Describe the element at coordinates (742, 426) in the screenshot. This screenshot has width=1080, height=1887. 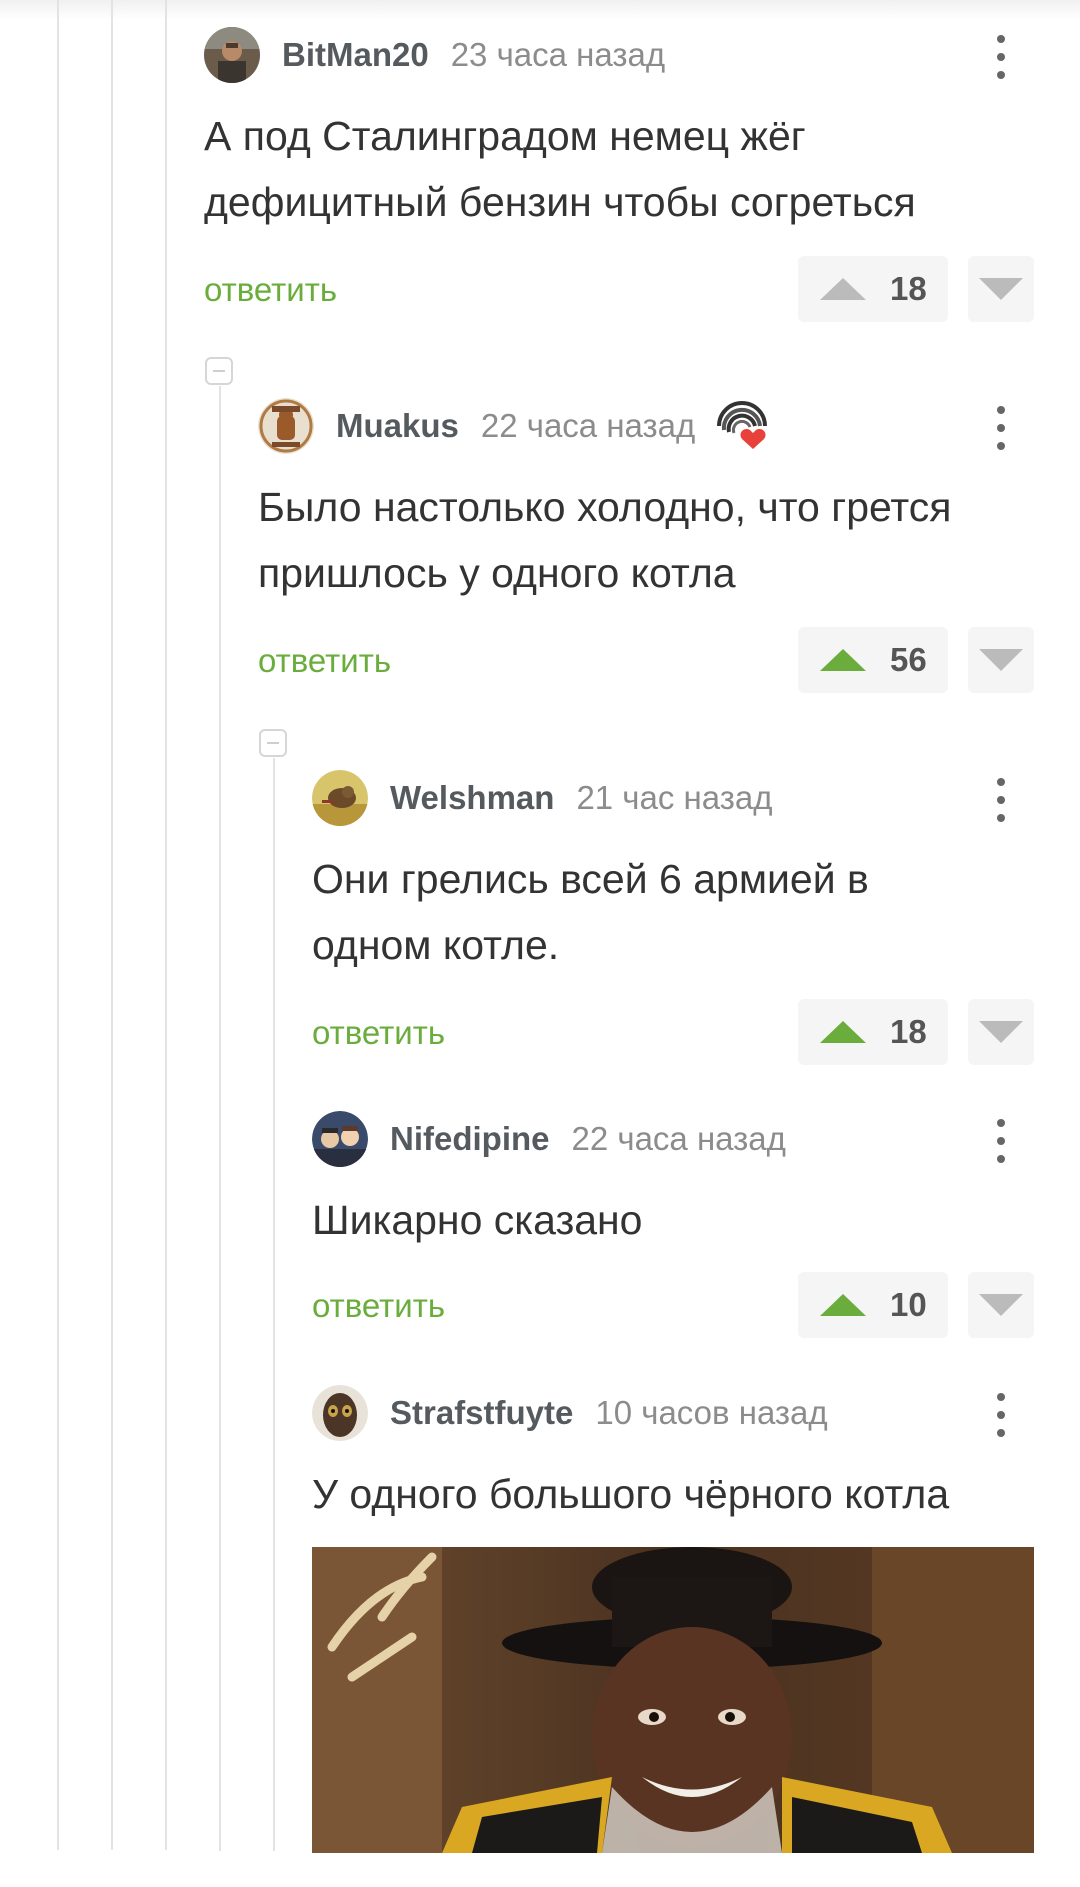
I see `heart-badge-icon` at that location.